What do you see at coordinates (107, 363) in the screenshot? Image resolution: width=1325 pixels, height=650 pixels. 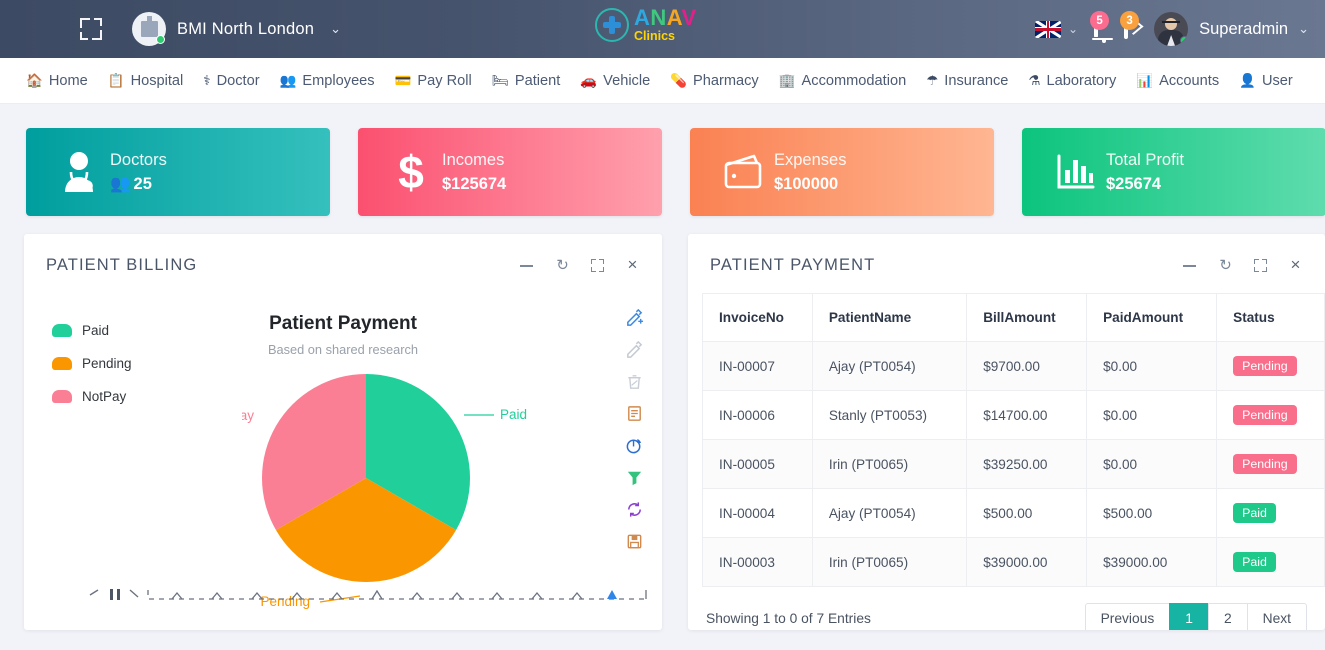 I see `legend-label: Pending` at bounding box center [107, 363].